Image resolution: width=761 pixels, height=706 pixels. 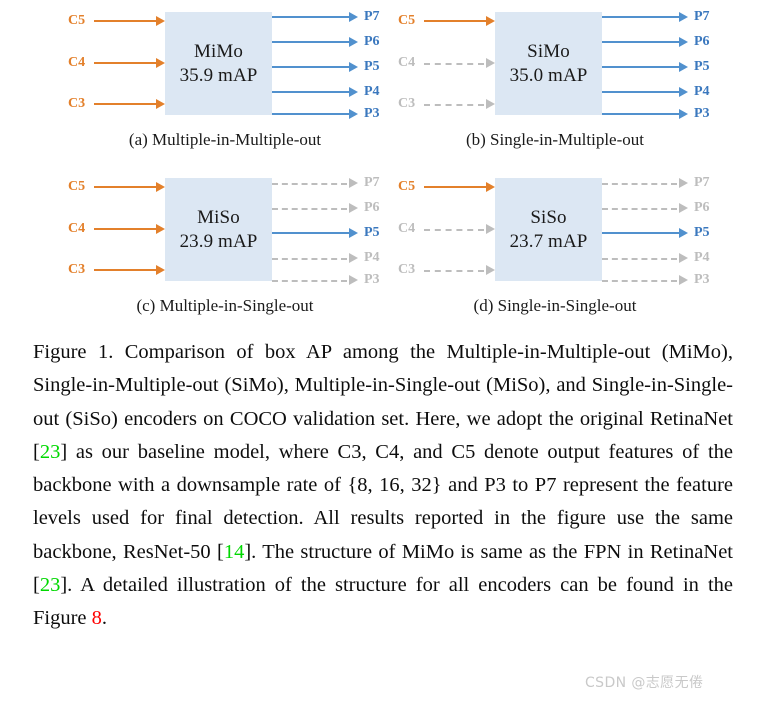 I want to click on encoder-box-mimo: MiMo 35.9 mAP, so click(x=218, y=63).